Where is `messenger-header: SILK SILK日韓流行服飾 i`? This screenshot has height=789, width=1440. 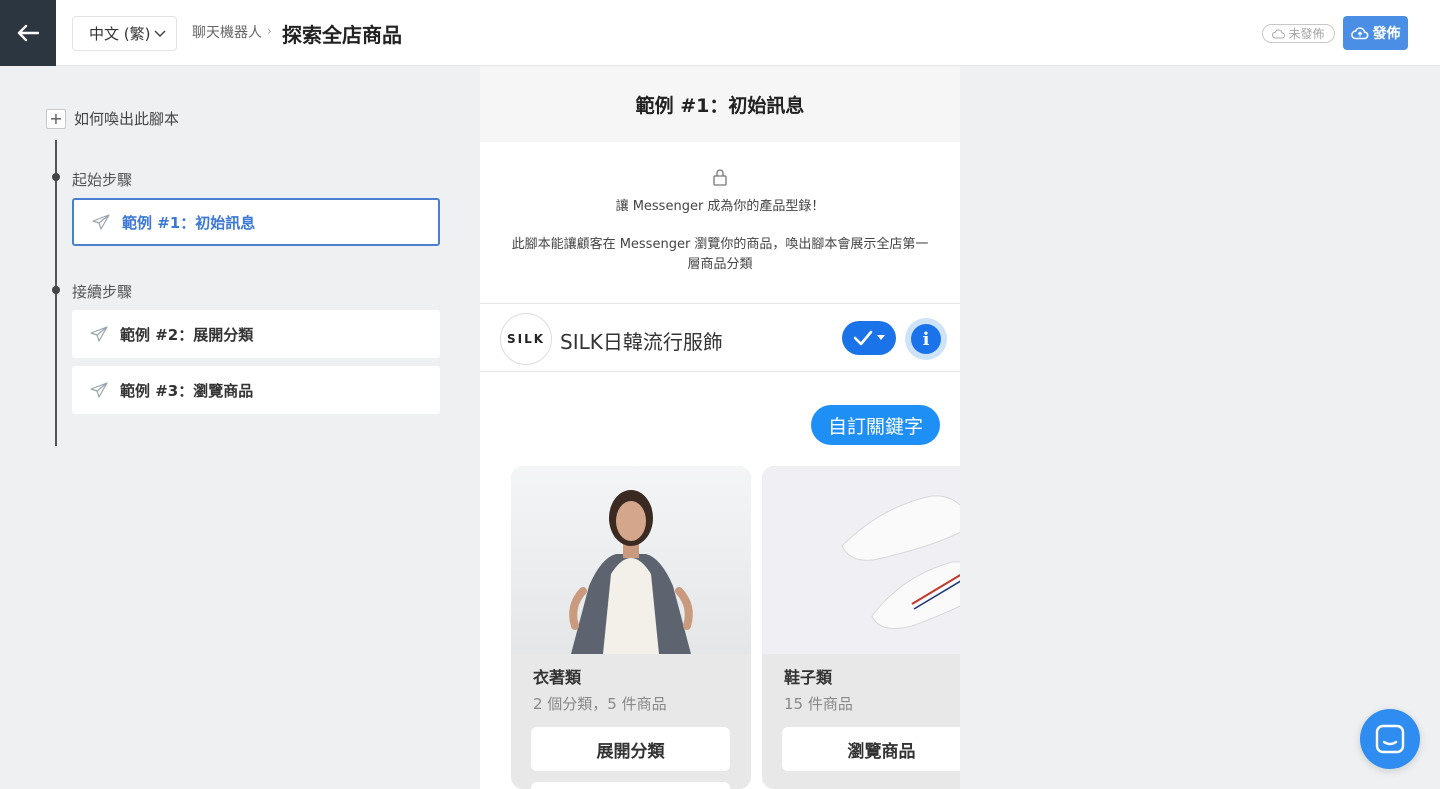
messenger-header: SILK SILK日韓流行服飾 i is located at coordinates (720, 338).